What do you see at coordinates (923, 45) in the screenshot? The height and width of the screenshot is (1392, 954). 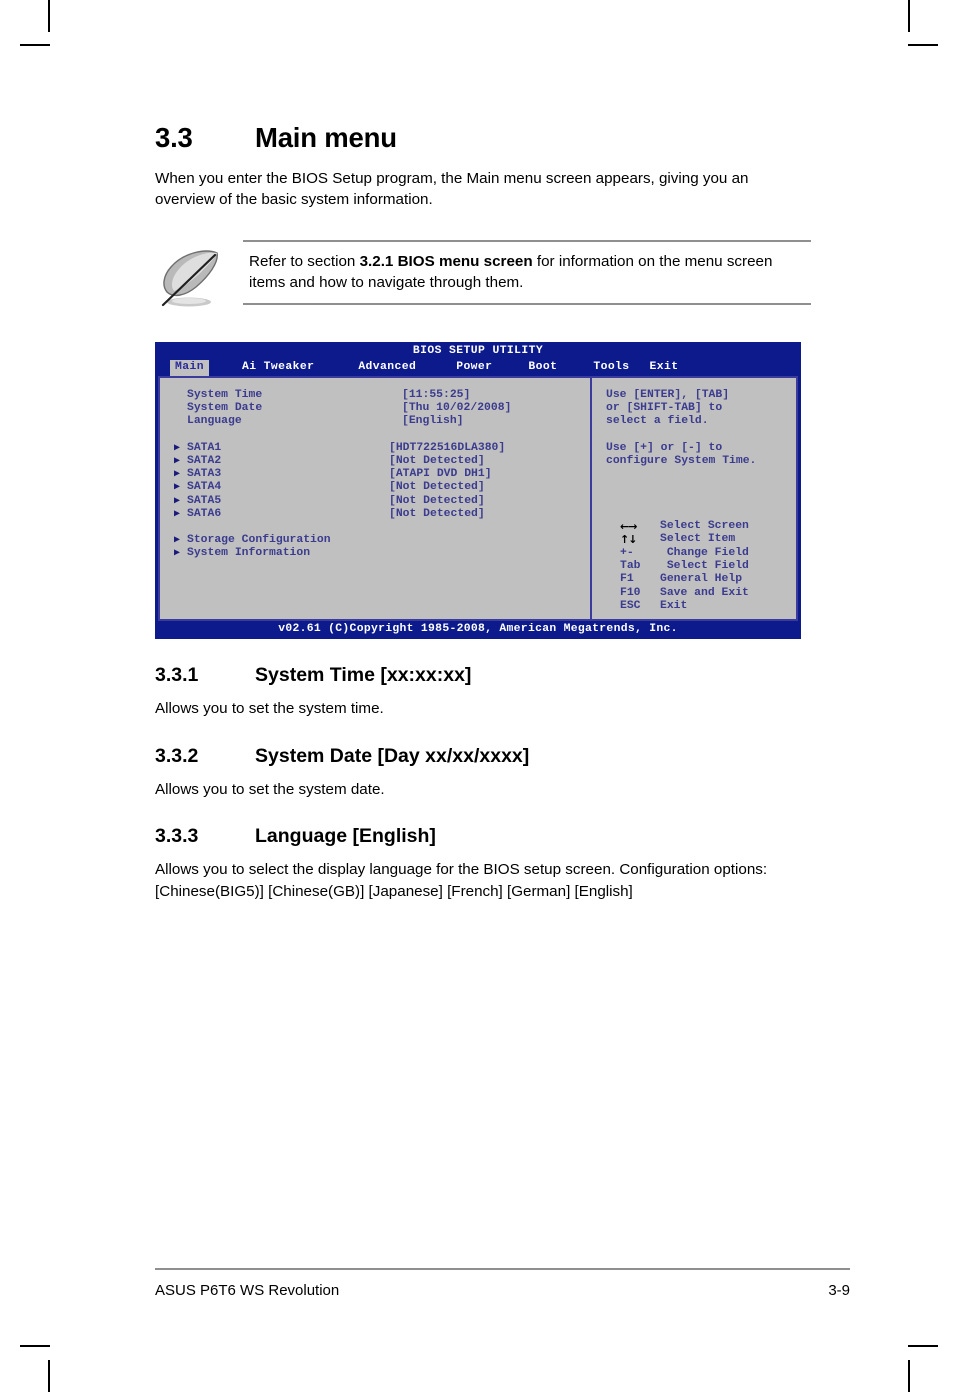 I see `crop-mark-top-right-horizontal` at bounding box center [923, 45].